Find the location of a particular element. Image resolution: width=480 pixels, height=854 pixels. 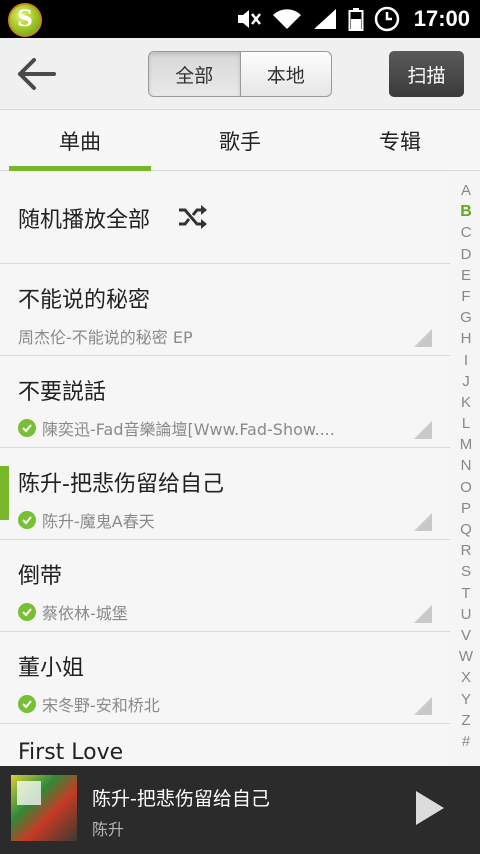

song-subtitle: 宋冬野-安和桥北 is located at coordinates (193, 704).